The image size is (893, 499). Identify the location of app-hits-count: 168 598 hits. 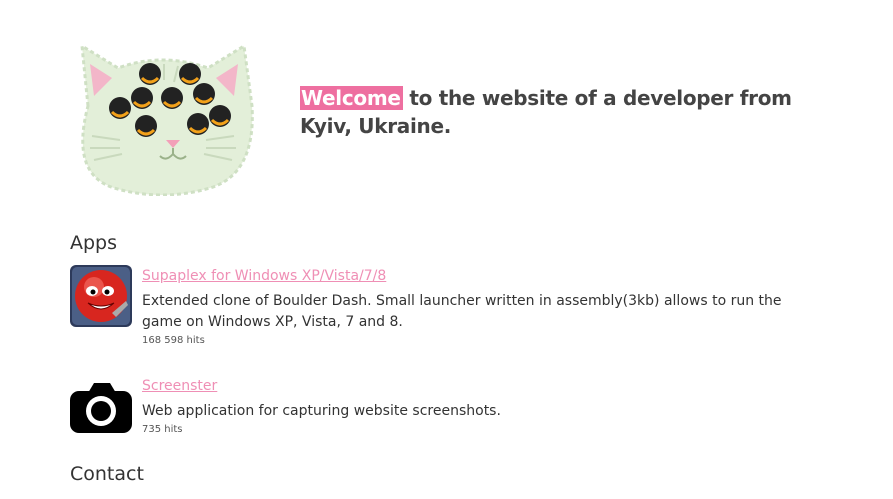
(173, 340).